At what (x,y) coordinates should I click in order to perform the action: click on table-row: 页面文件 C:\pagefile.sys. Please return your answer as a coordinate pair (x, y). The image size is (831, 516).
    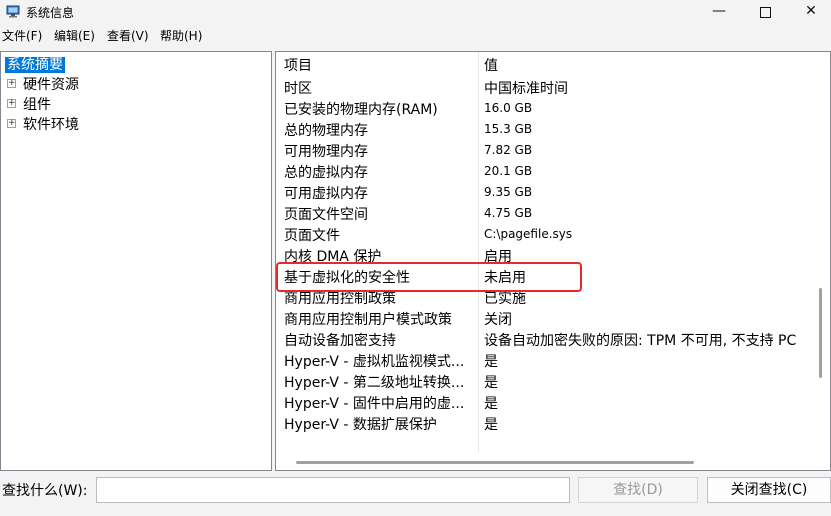
    Looking at the image, I should click on (546, 234).